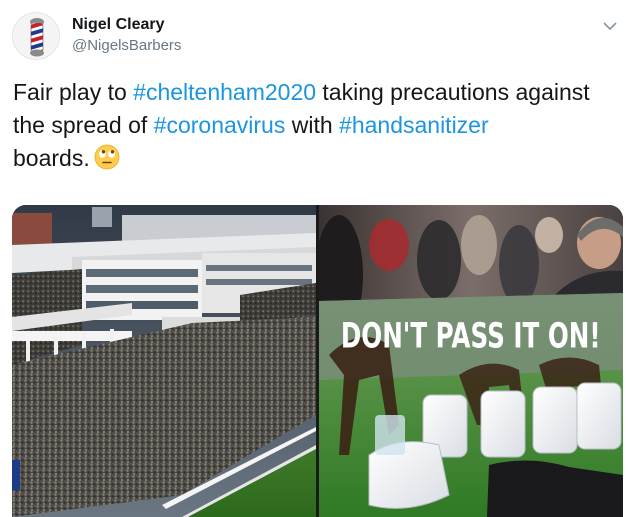  I want to click on hashtag-link-handsanitizer: #handsanitizer, so click(414, 125).